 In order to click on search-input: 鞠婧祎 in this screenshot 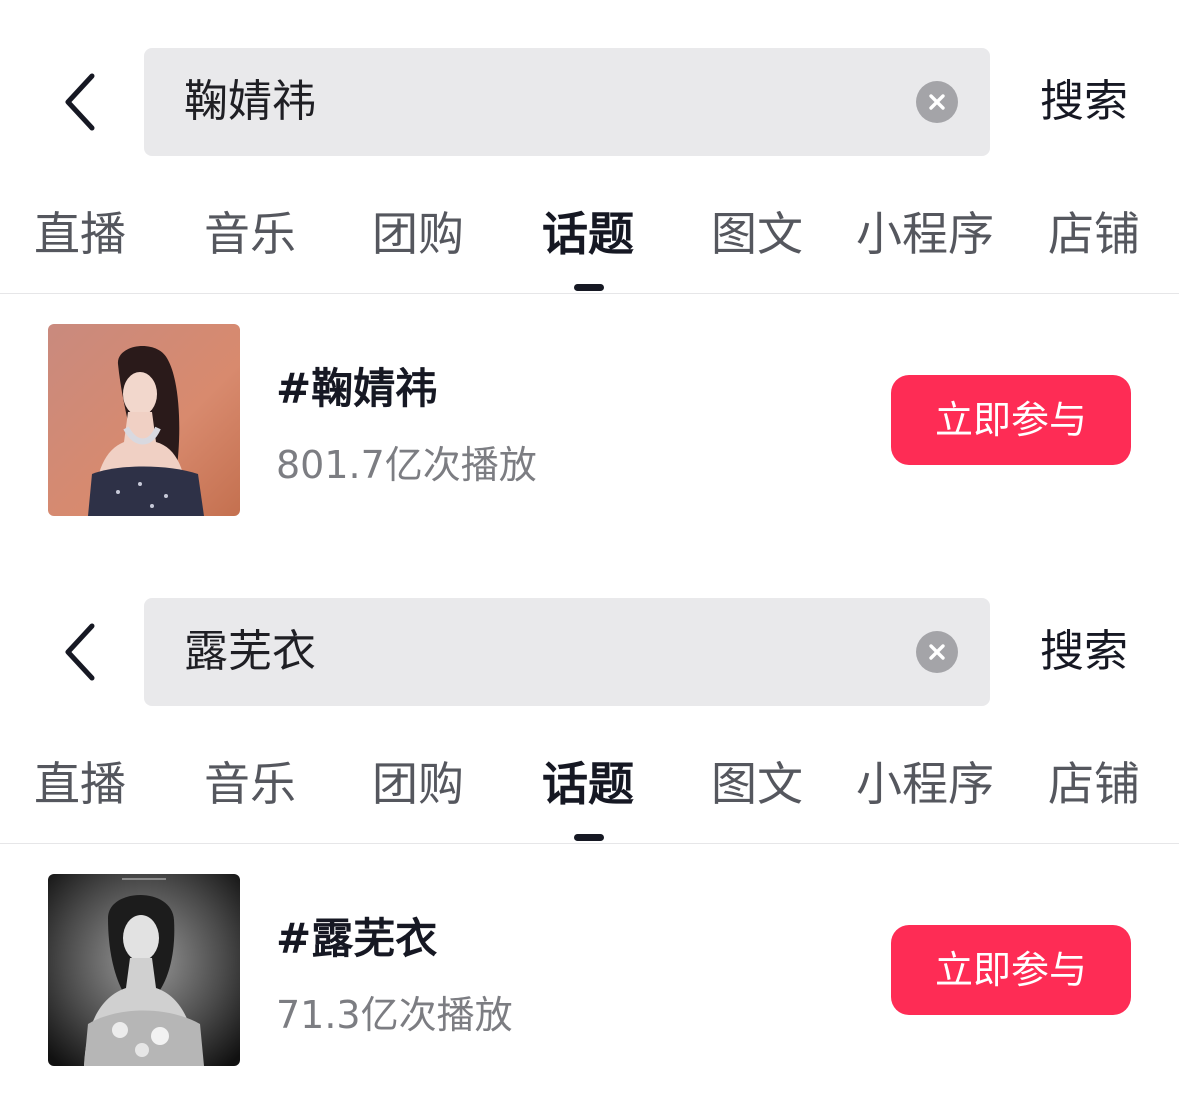, I will do `click(567, 102)`.